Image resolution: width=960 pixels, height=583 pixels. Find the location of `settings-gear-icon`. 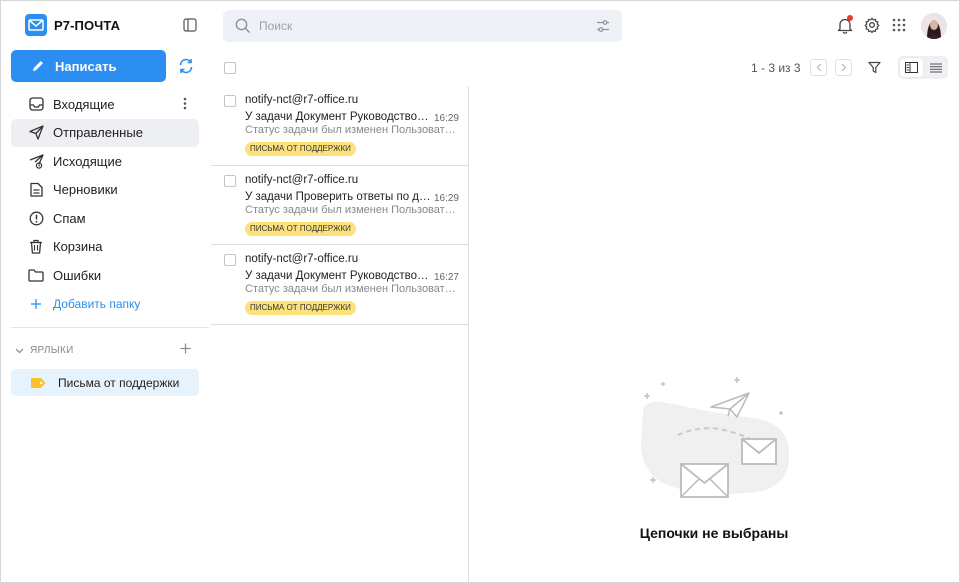

settings-gear-icon is located at coordinates (872, 25).